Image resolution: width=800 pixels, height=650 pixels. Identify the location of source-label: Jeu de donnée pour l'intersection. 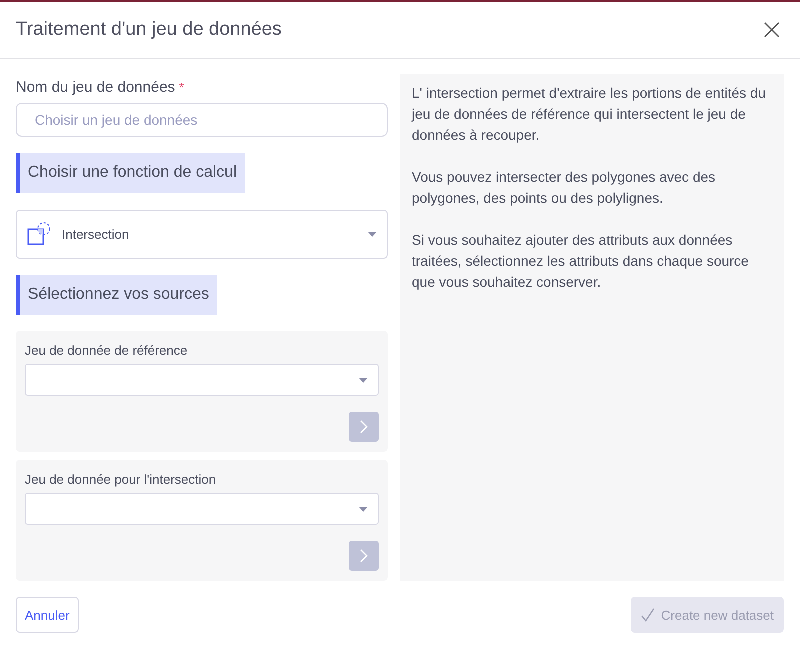
(121, 479).